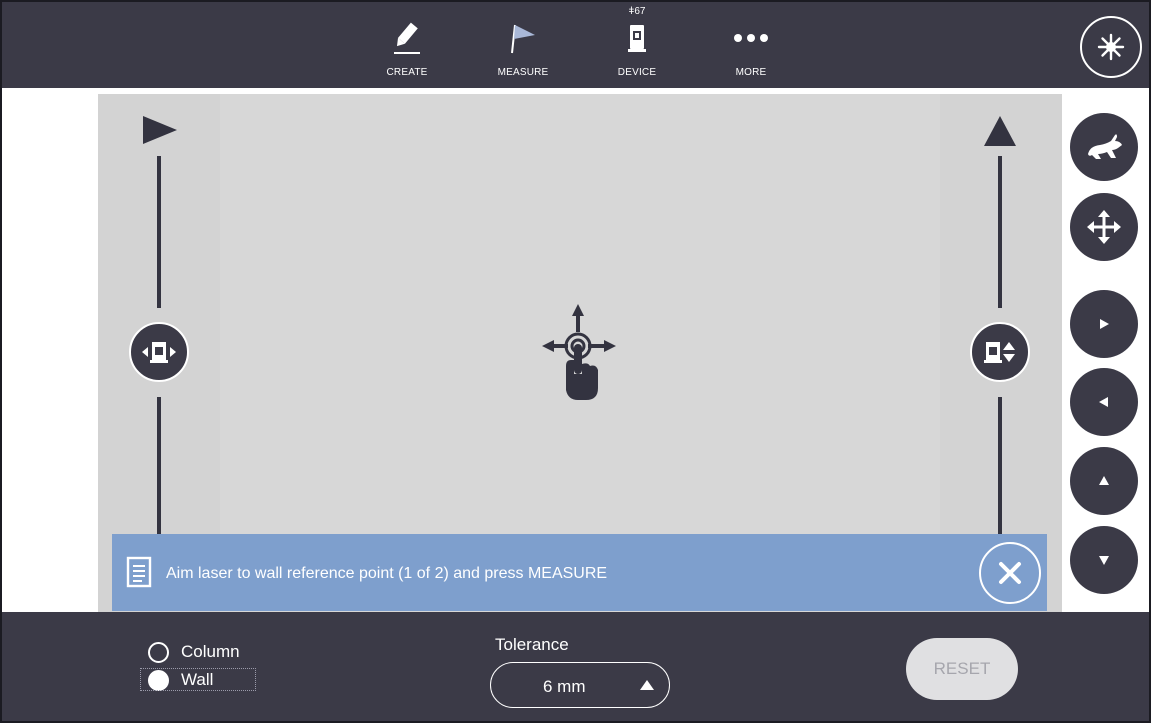 This screenshot has width=1151, height=723. Describe the element at coordinates (210, 651) in the screenshot. I see `column-label: Column` at that location.